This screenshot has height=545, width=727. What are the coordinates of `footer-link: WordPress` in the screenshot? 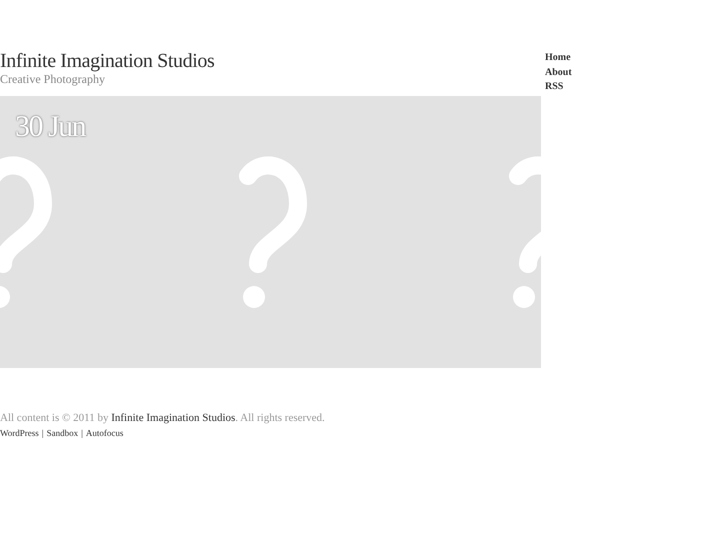 It's located at (19, 433).